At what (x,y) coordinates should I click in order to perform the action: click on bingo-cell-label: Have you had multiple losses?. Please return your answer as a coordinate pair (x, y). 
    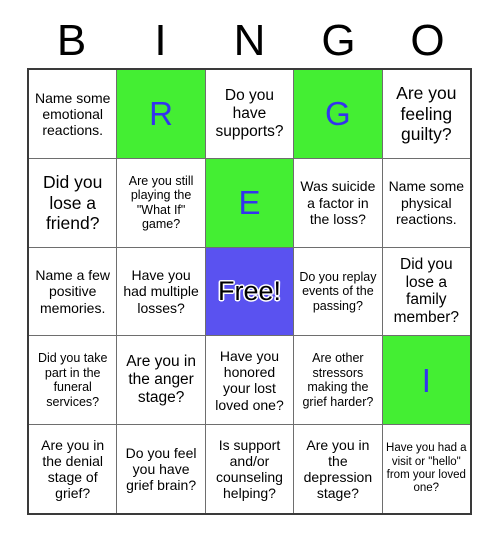
    Looking at the image, I should click on (161, 291).